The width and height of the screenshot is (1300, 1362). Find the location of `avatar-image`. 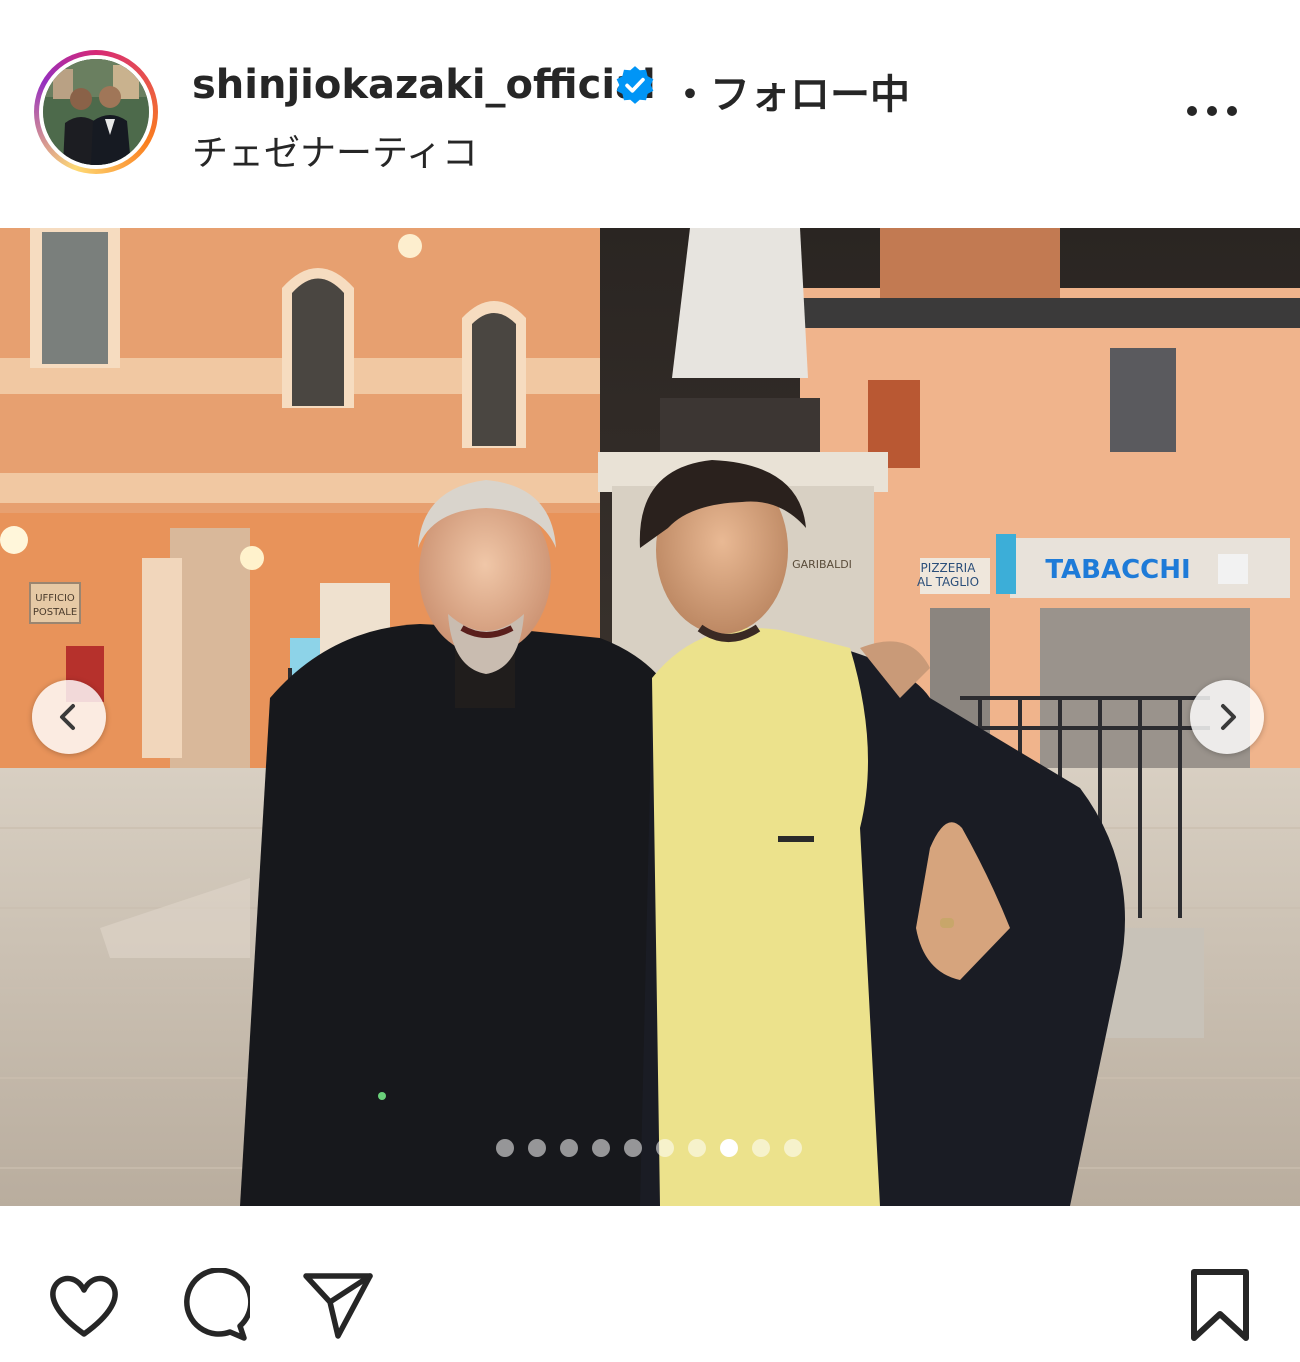

avatar-image is located at coordinates (96, 112).